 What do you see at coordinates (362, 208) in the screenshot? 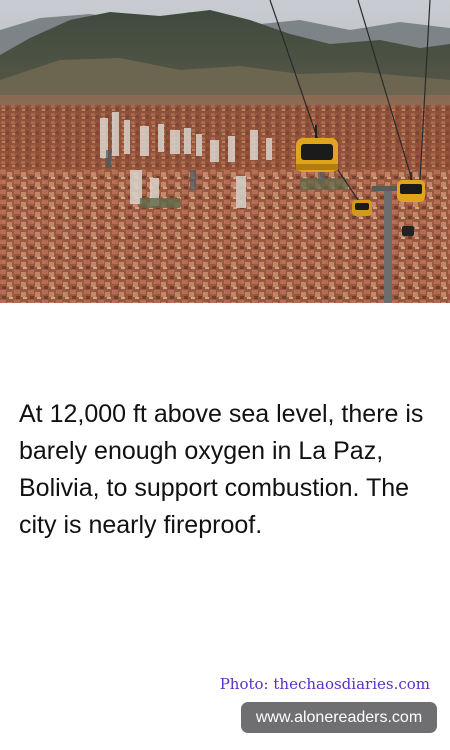
I see `cable-car-small` at bounding box center [362, 208].